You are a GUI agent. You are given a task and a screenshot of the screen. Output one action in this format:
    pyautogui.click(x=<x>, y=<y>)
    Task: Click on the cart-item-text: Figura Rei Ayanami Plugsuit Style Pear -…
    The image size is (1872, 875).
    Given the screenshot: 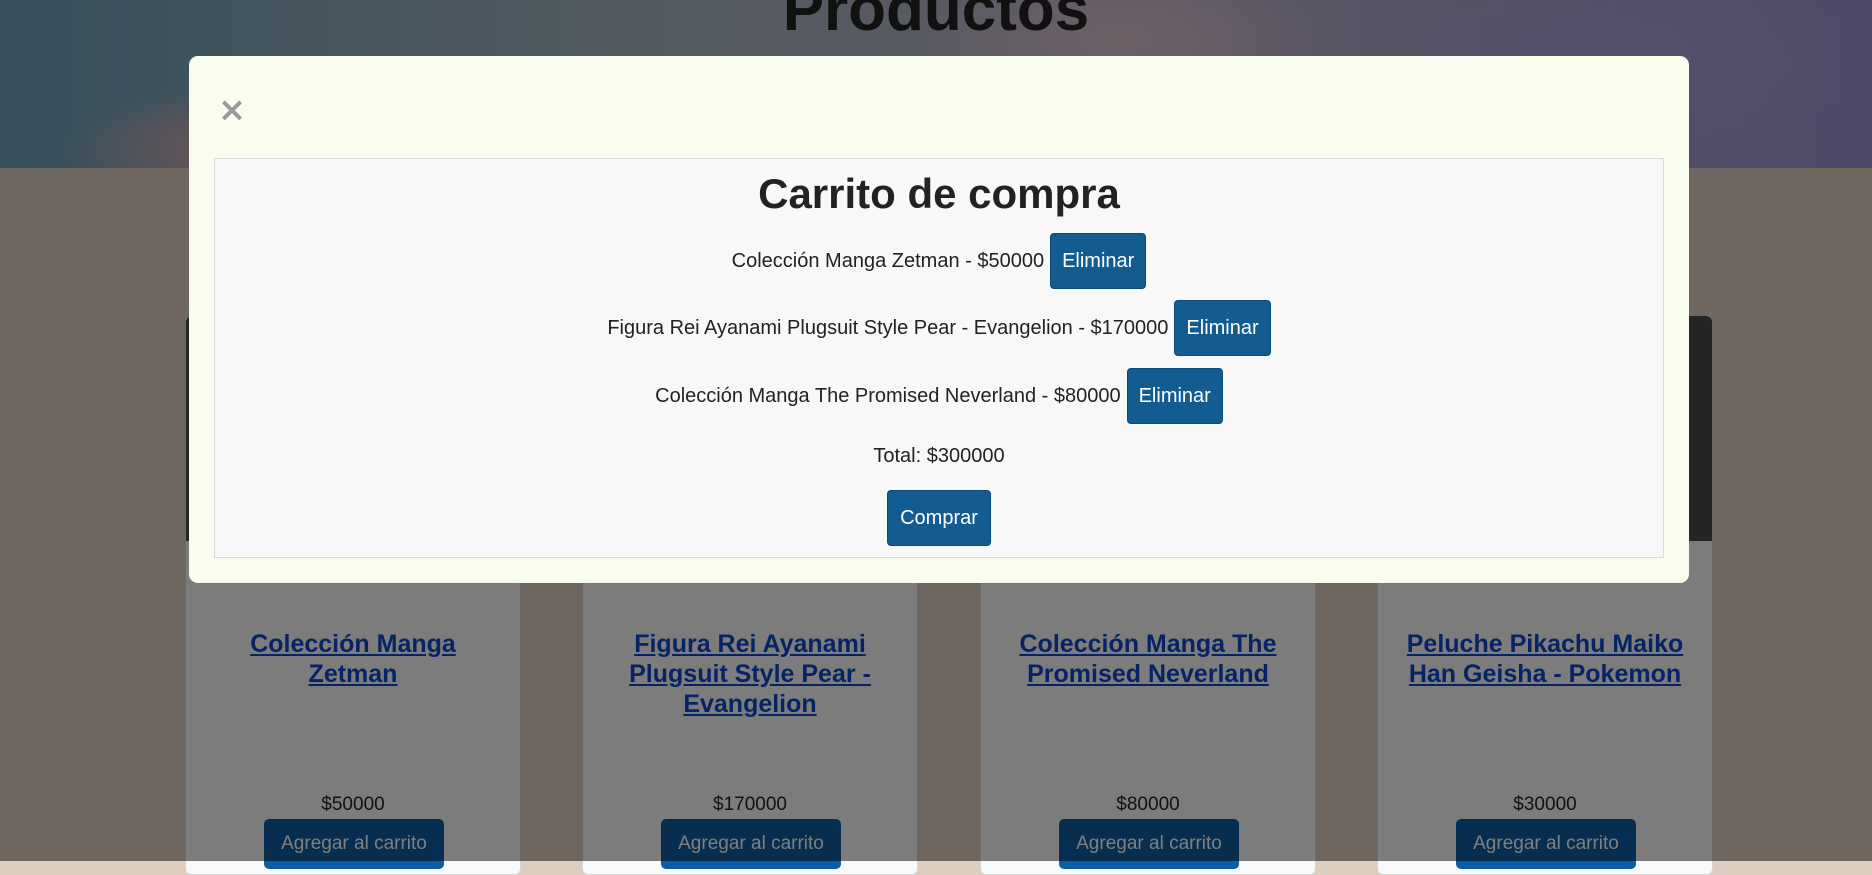 What is the action you would take?
    pyautogui.click(x=888, y=327)
    